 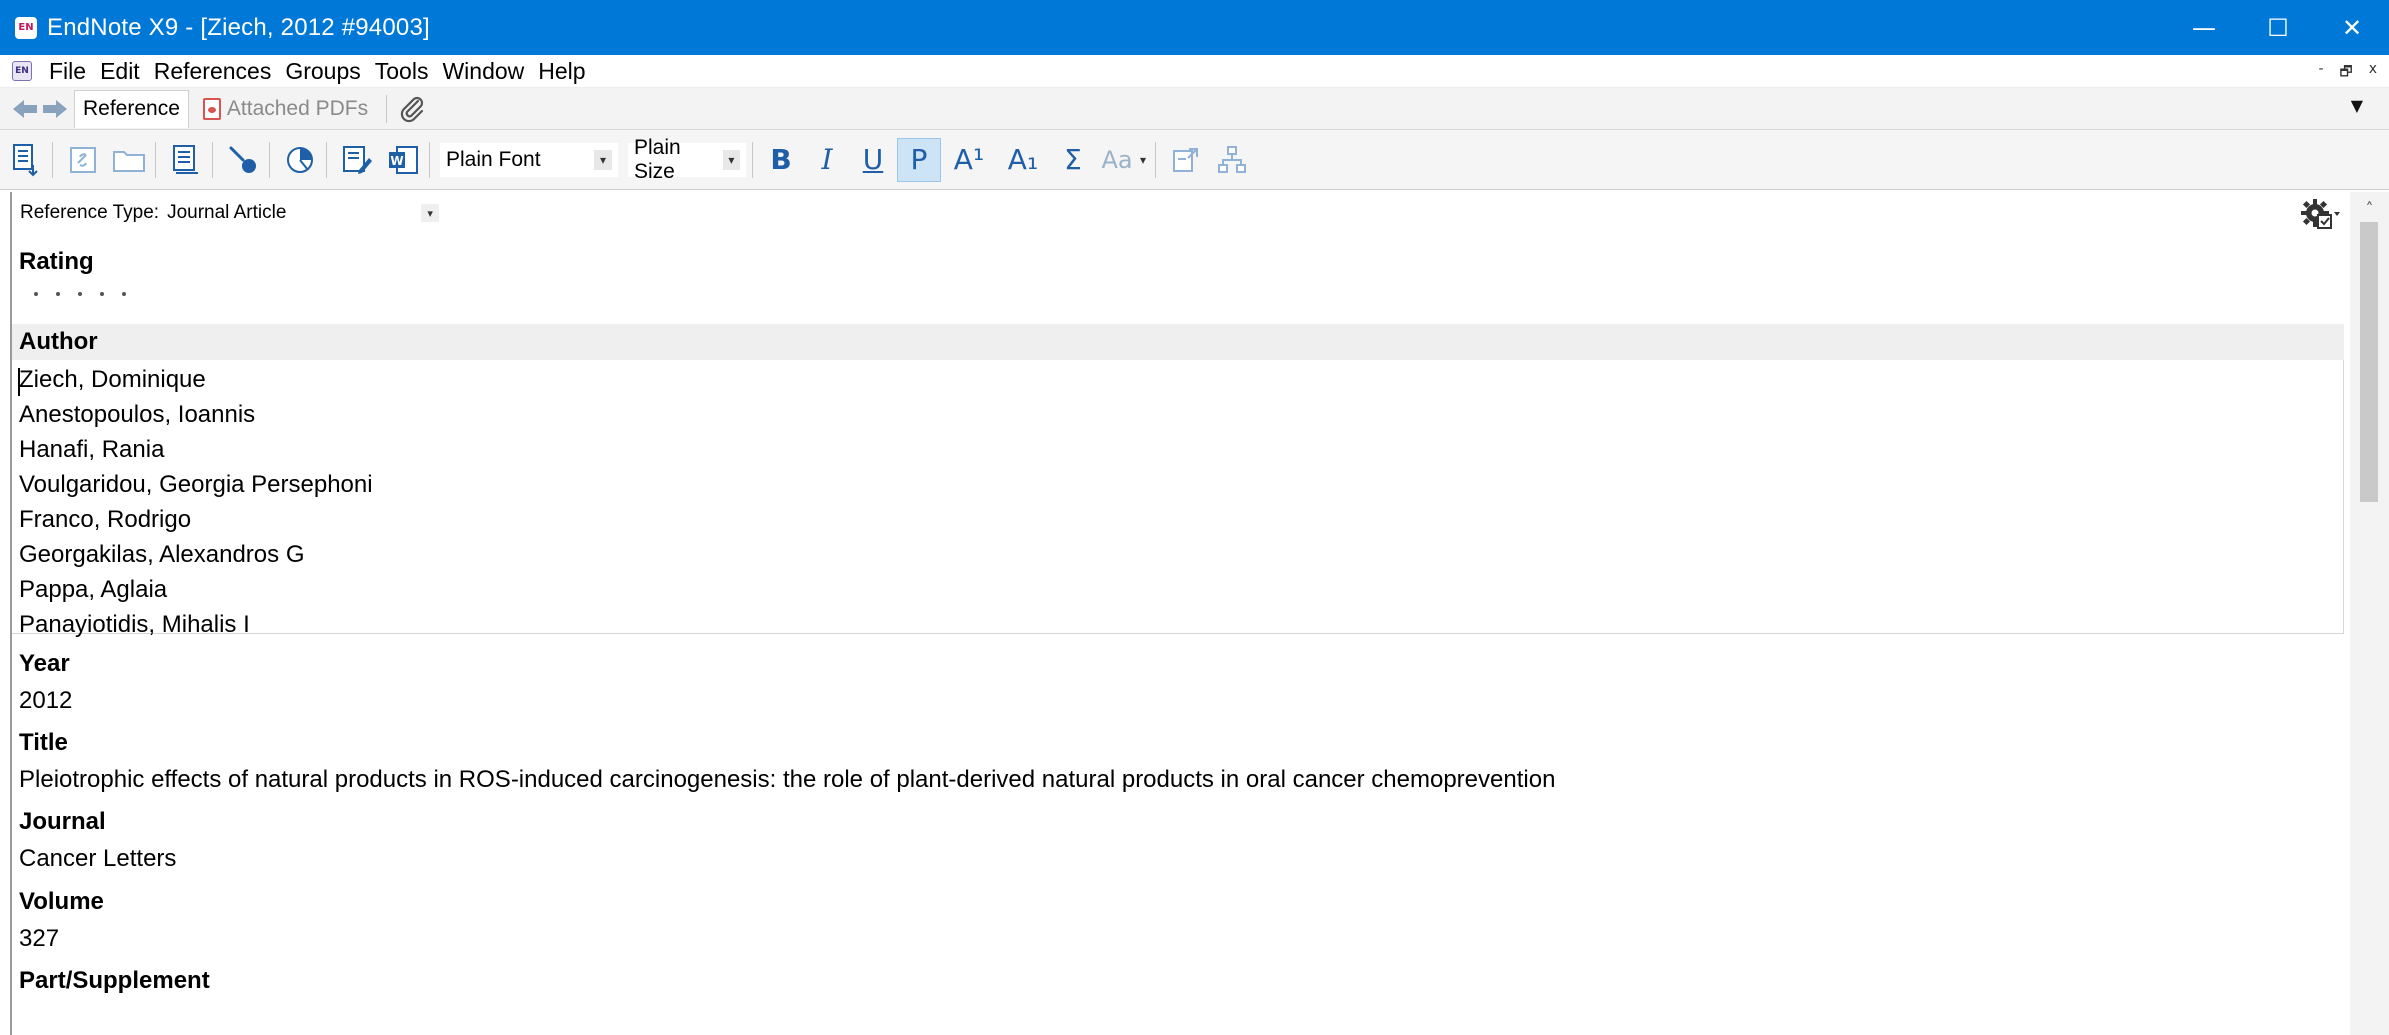 I want to click on author-entry: Franco, Rodrigo, so click(x=105, y=520).